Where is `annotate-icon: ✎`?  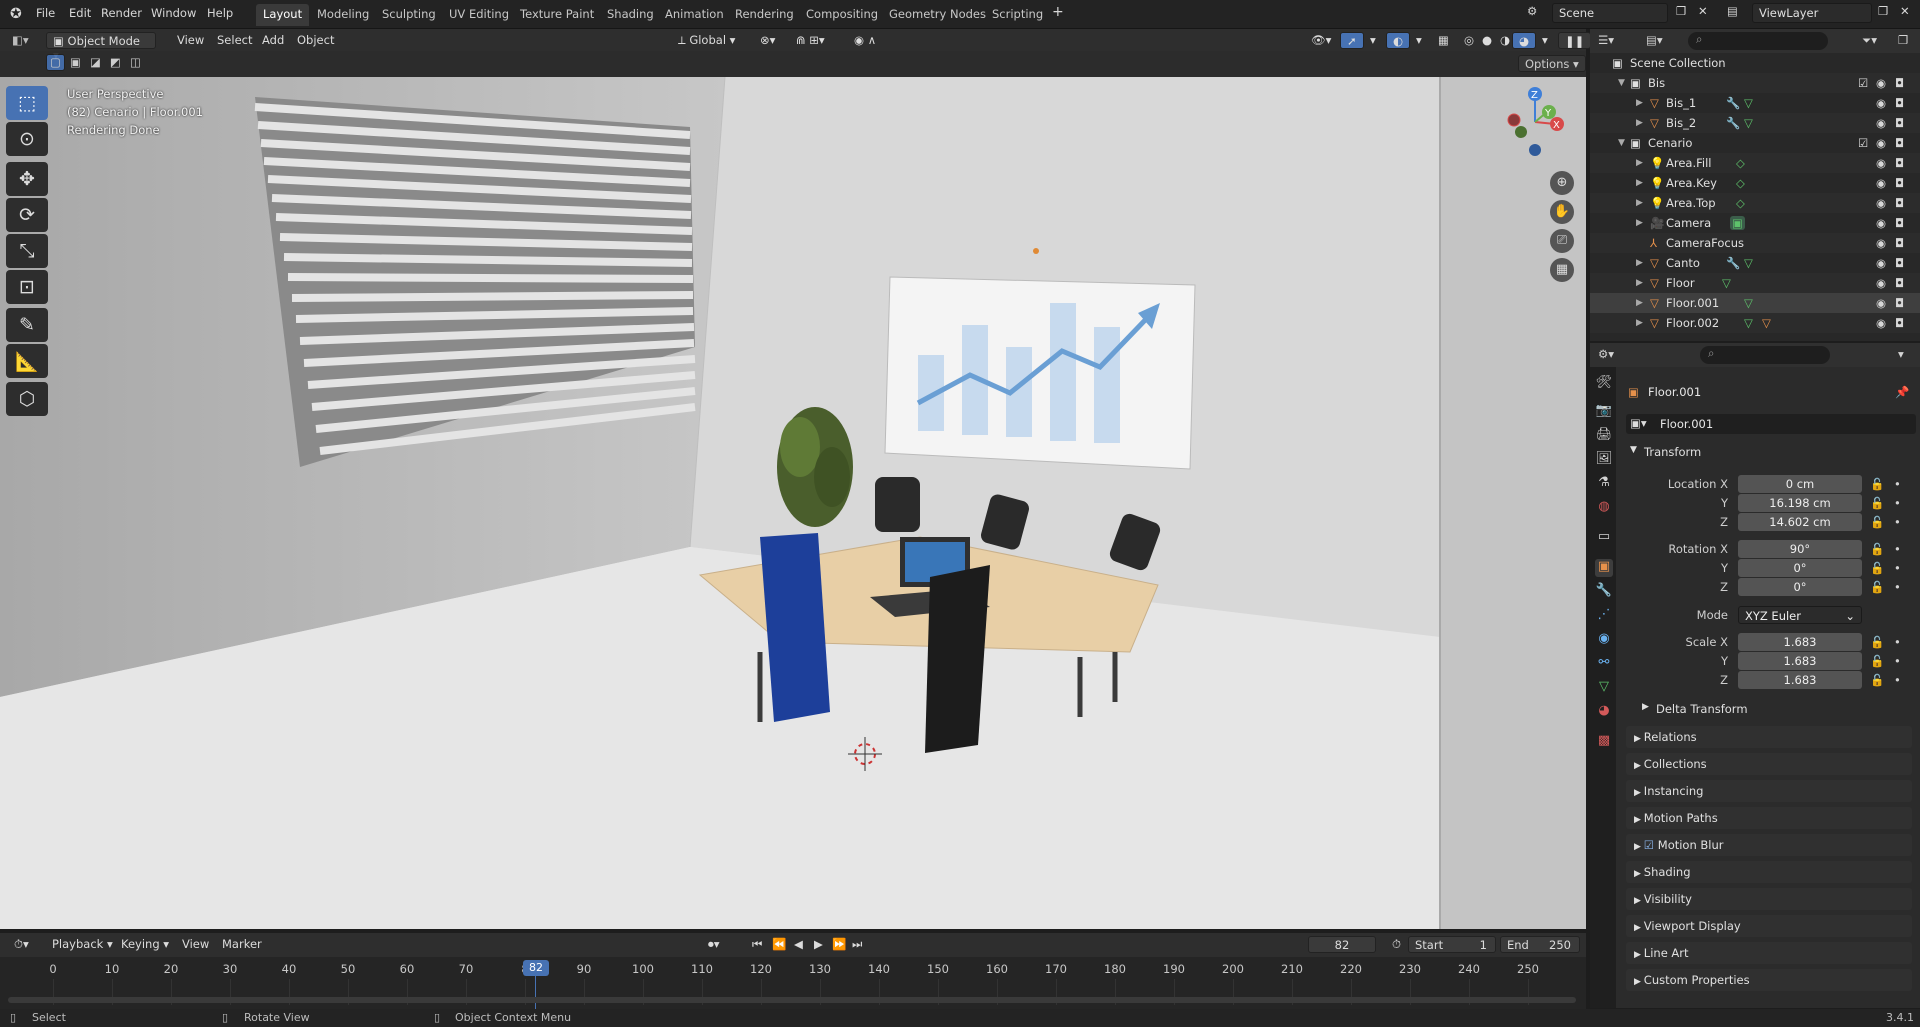
annotate-icon: ✎ is located at coordinates (27, 325).